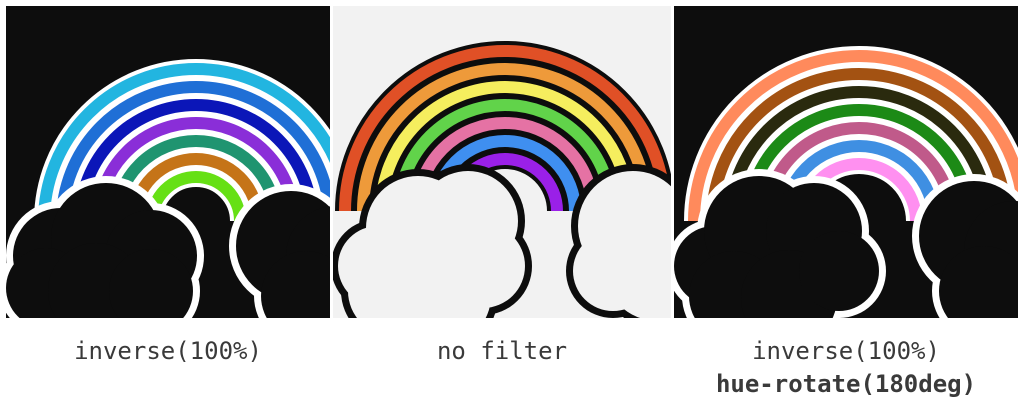 Image resolution: width=1024 pixels, height=409 pixels. What do you see at coordinates (105, 247) in the screenshot?
I see `cloud-left` at bounding box center [105, 247].